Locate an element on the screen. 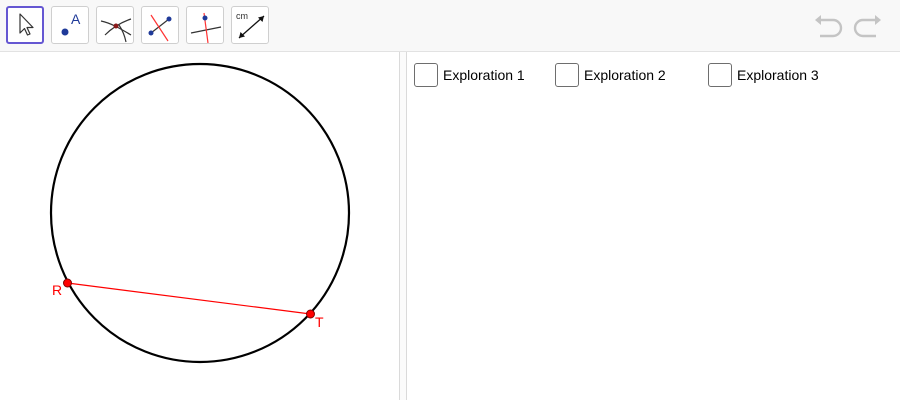 This screenshot has width=900, height=405. perpendicular-bisector-icon is located at coordinates (206, 27).